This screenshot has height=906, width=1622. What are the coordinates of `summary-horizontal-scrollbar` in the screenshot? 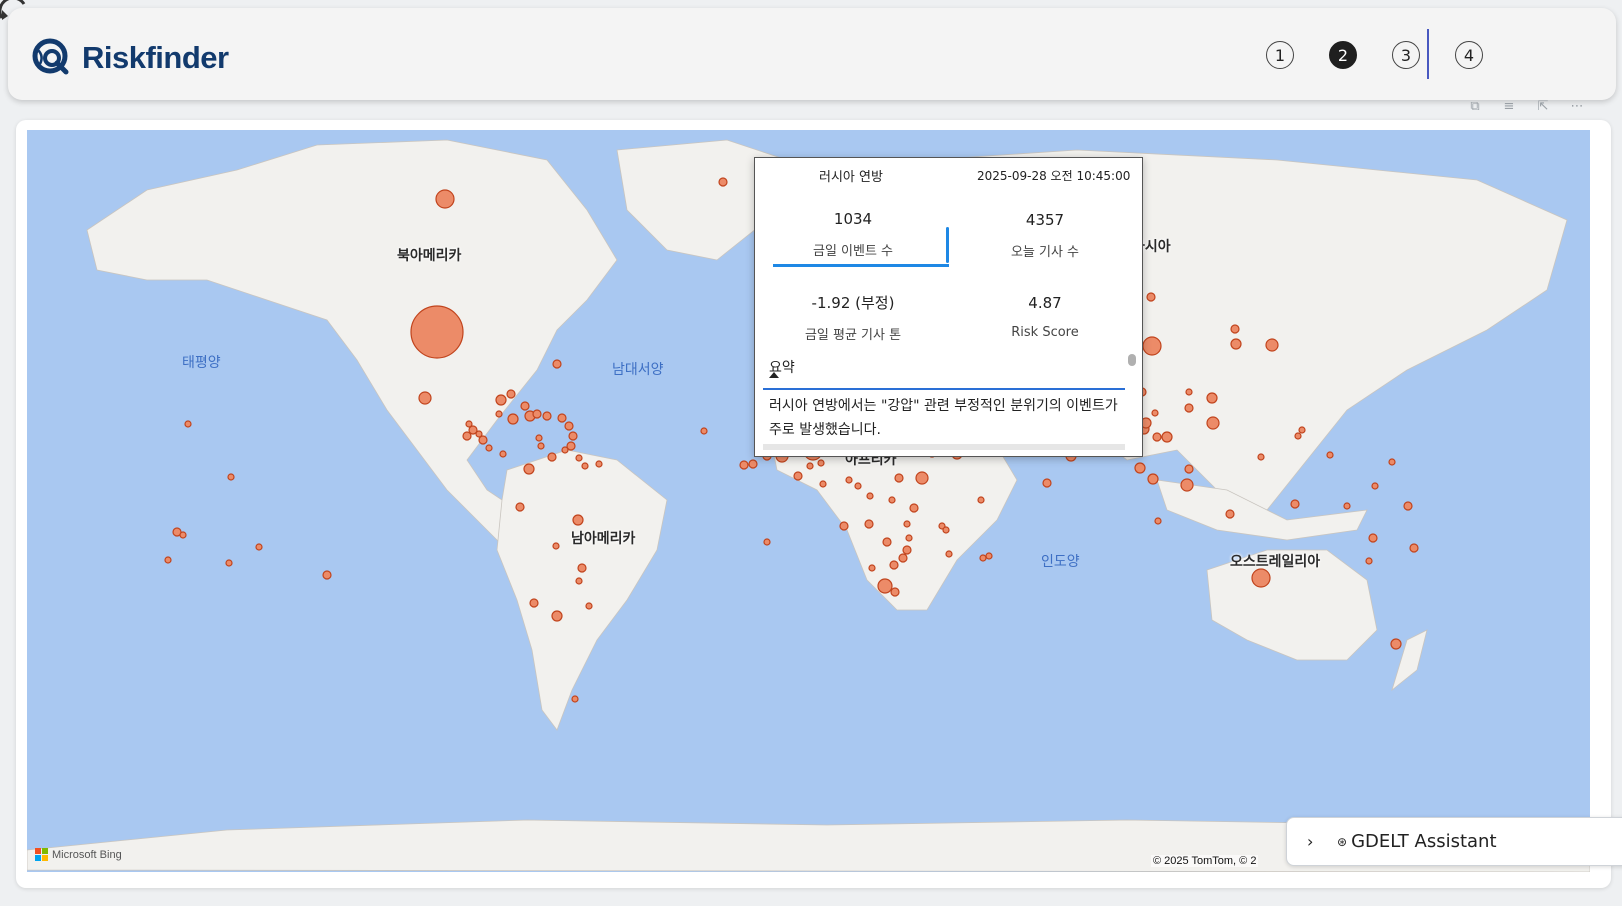 It's located at (944, 447).